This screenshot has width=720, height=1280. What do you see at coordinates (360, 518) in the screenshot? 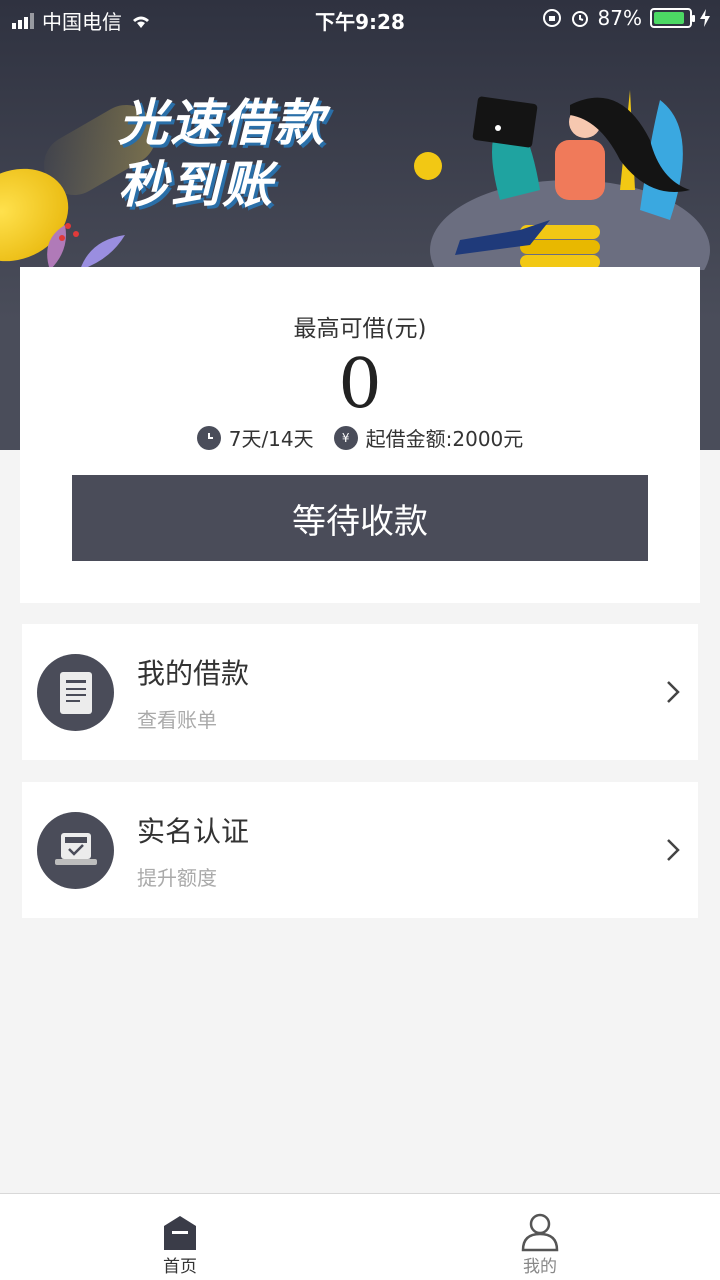
I see `wait-payment-button: 等待收款` at bounding box center [360, 518].